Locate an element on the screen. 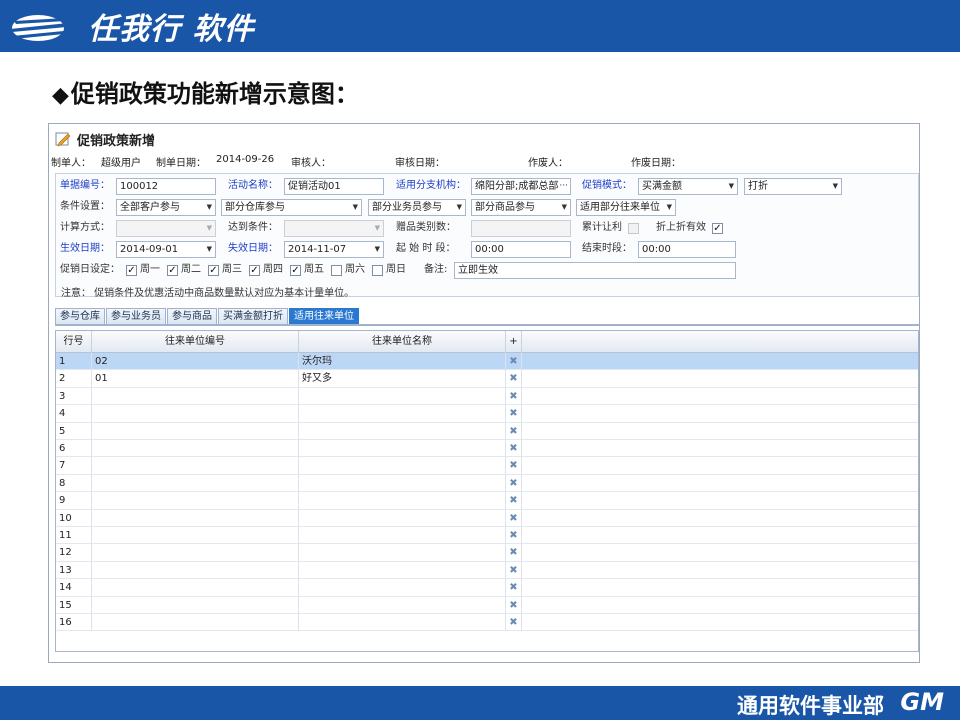 The height and width of the screenshot is (720, 960). ellipsis-icon: ··· is located at coordinates (563, 186).